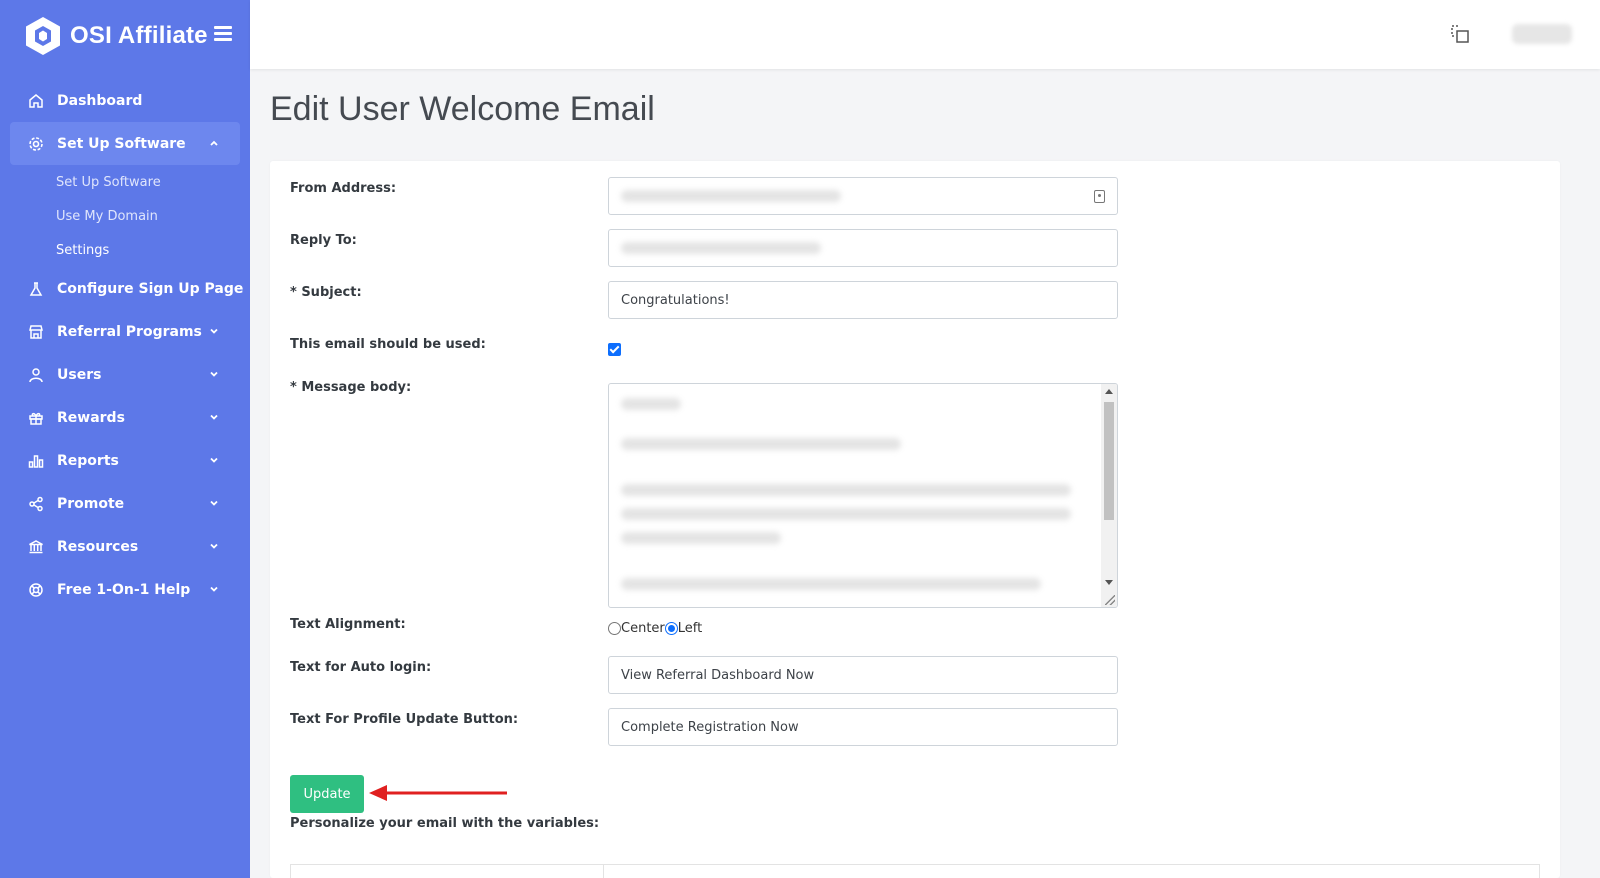 This screenshot has width=1600, height=878. I want to click on sidebar-item-promote: Promote, so click(125, 503).